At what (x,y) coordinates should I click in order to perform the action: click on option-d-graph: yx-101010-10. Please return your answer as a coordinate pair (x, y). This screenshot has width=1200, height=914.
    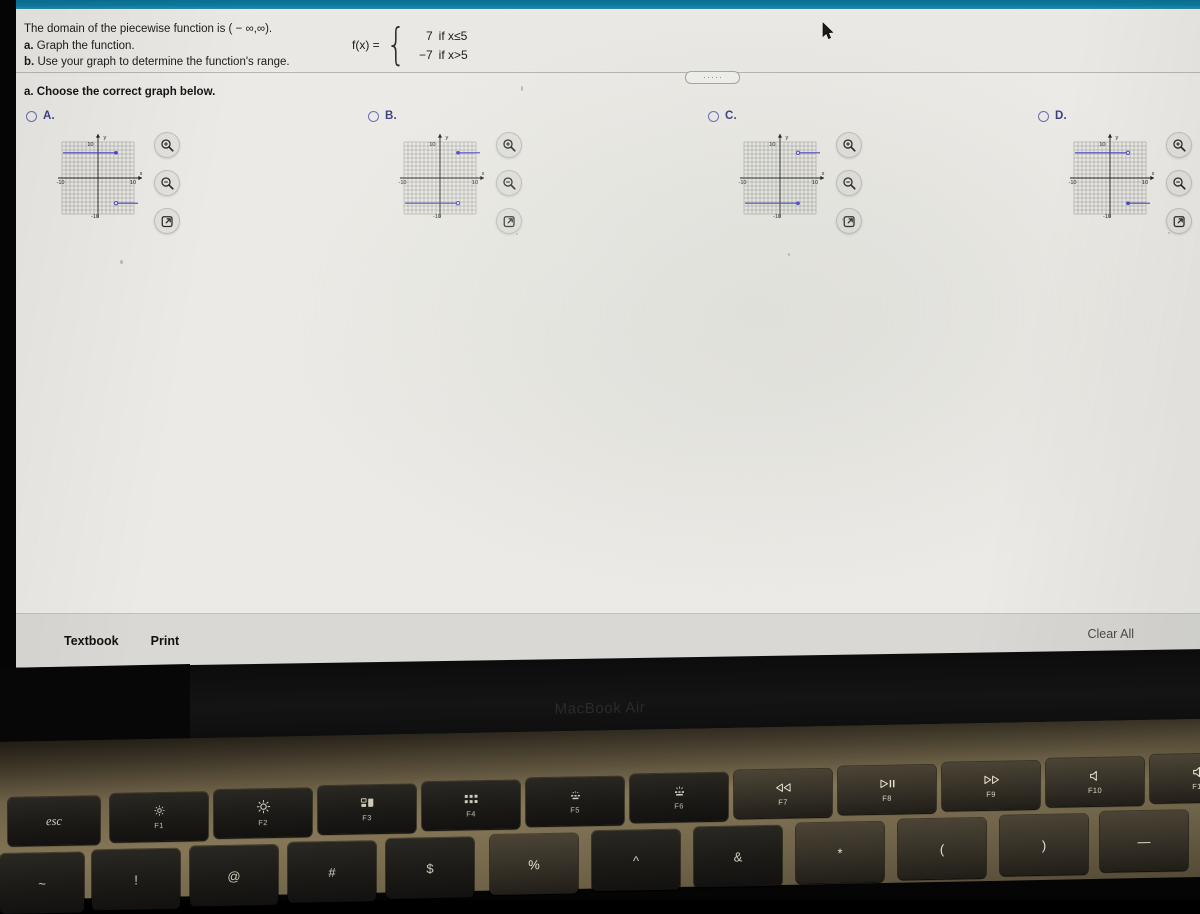
    Looking at the image, I should click on (1109, 178).